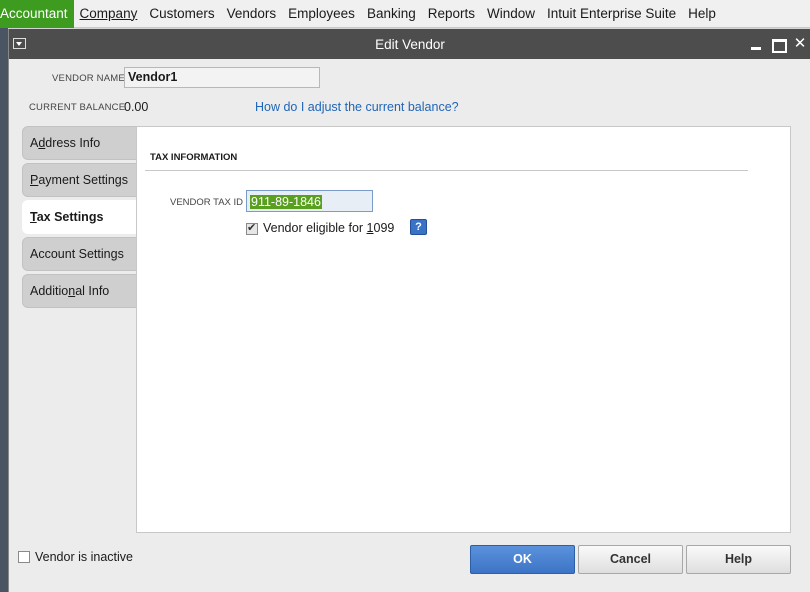  What do you see at coordinates (114, 254) in the screenshot?
I see `tab-label-accel: g` at bounding box center [114, 254].